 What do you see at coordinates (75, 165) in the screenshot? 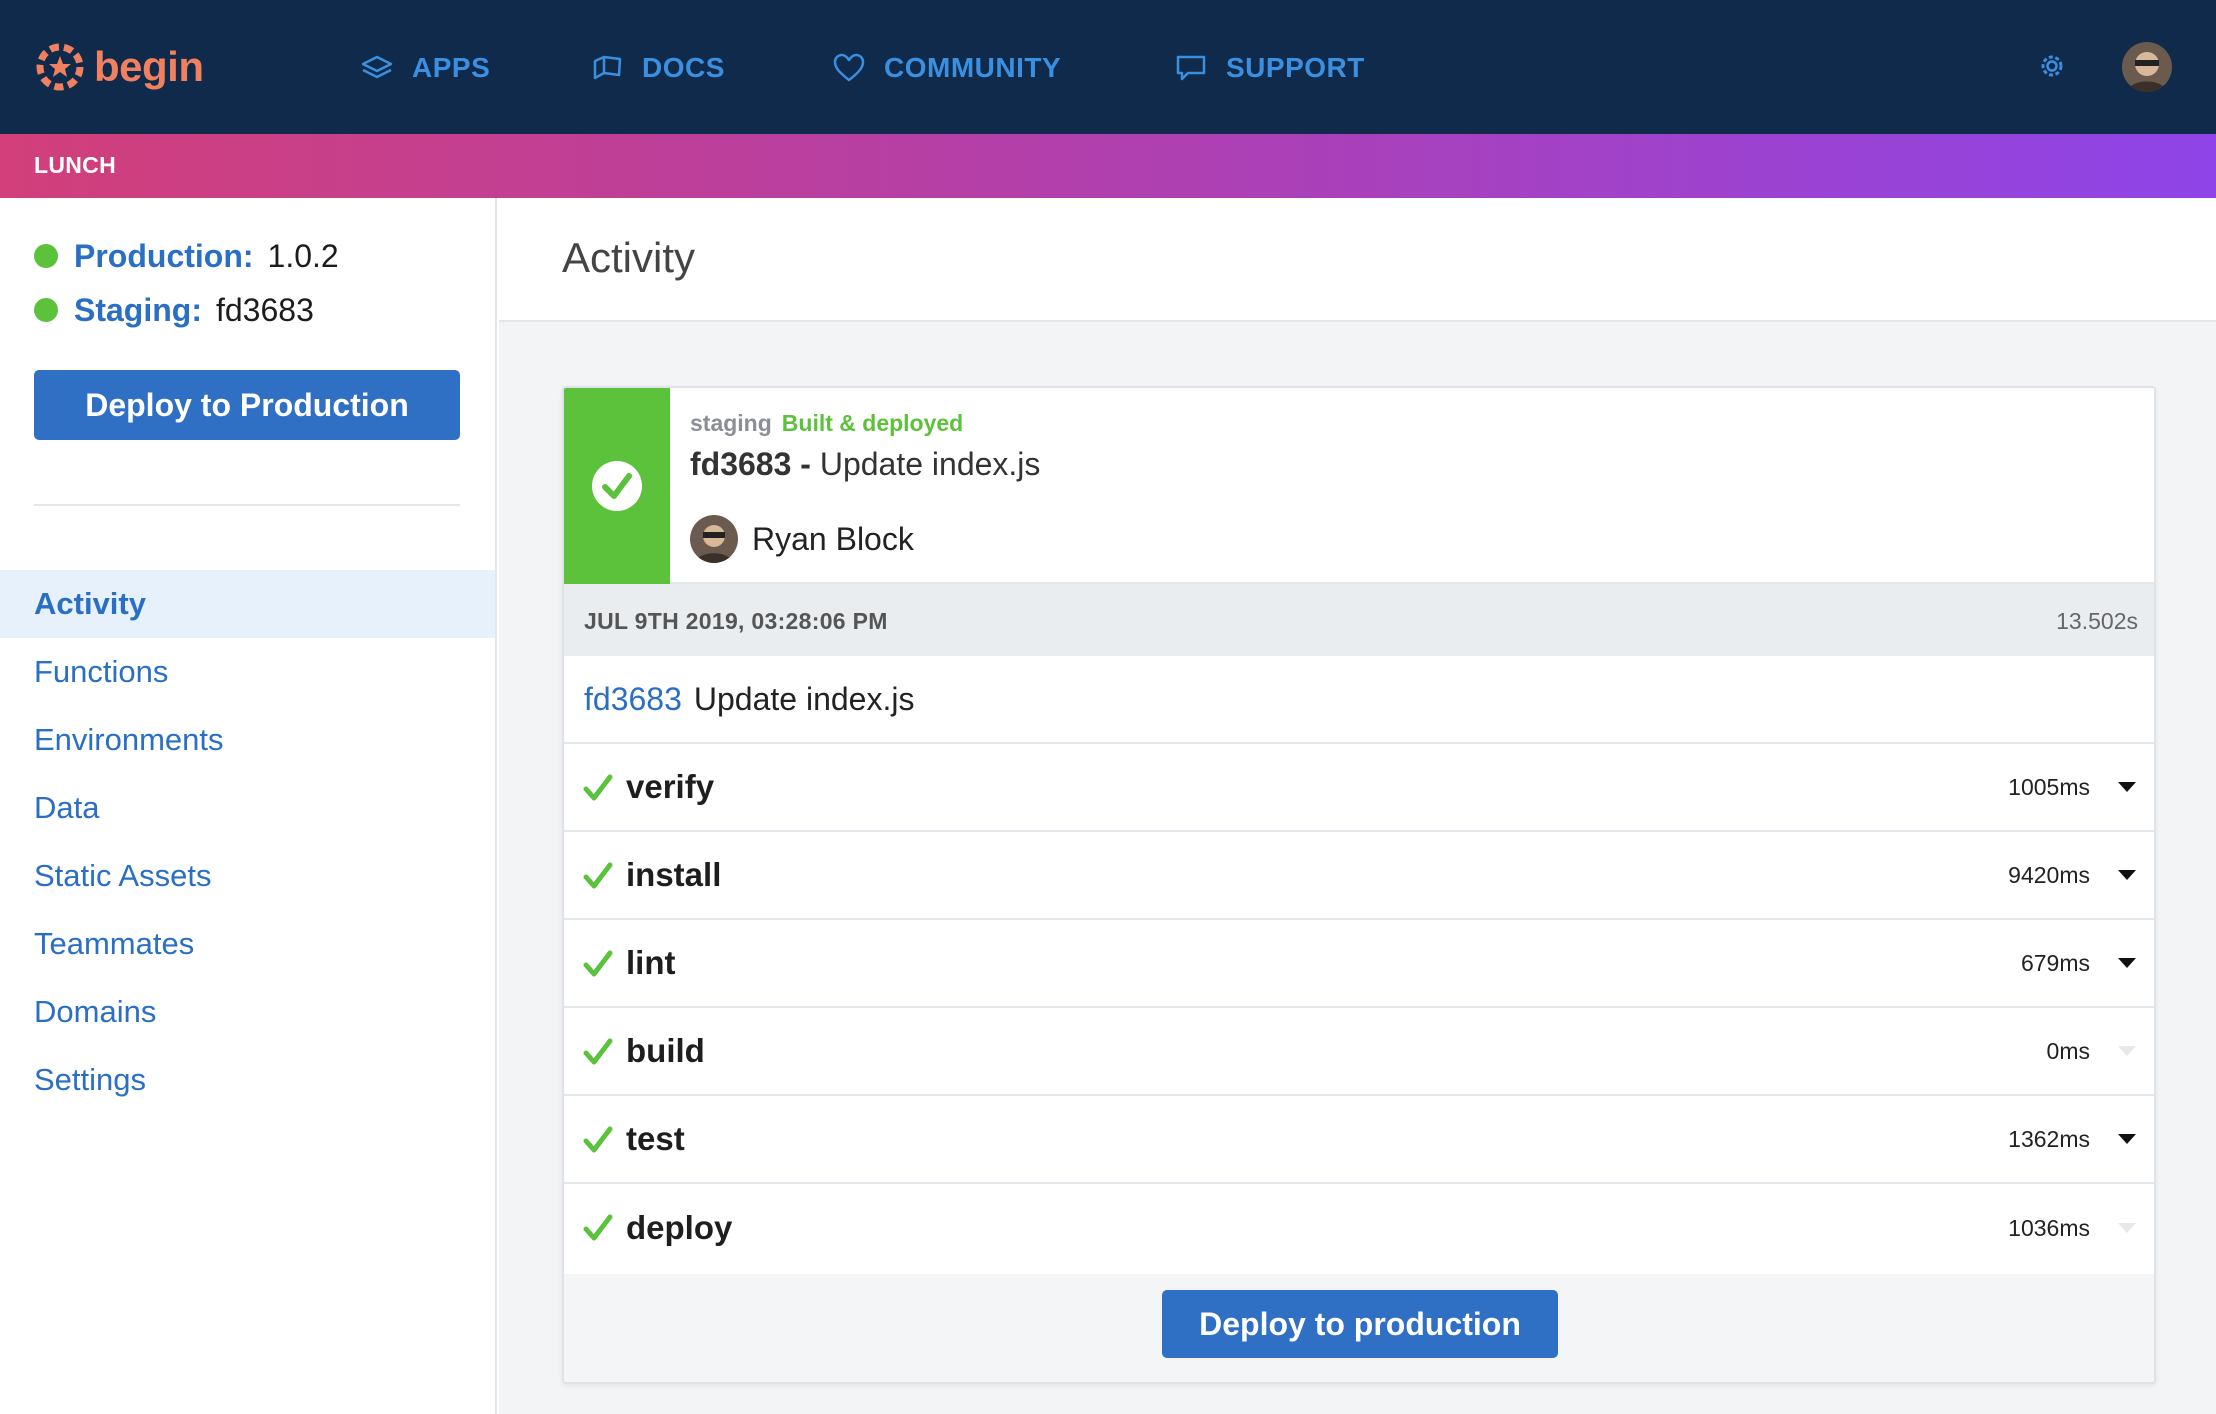
I see `app-name: LUNCH` at bounding box center [75, 165].